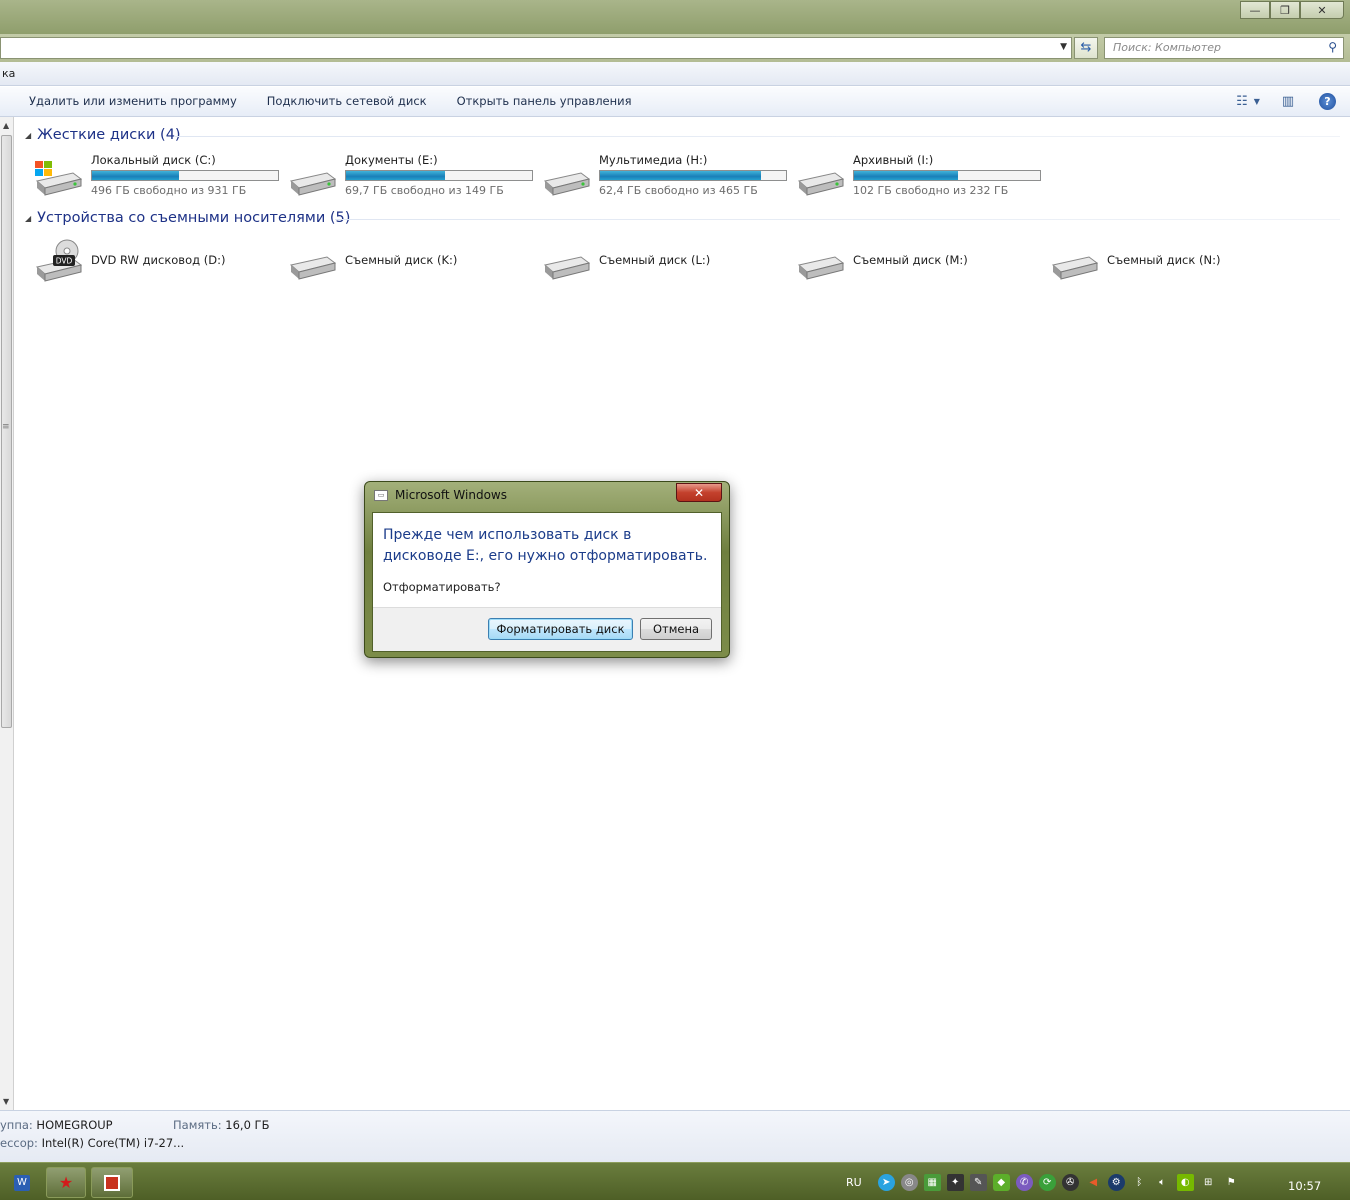  I want to click on app-taskbar-button: ★, so click(66, 1182).